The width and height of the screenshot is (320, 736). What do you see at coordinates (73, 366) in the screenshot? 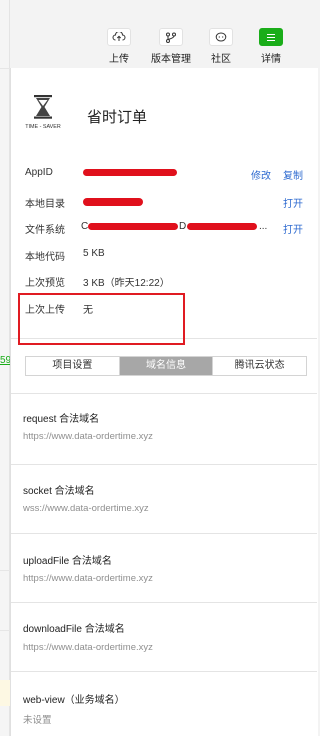
I see `tab-project-settings: 项目设置` at bounding box center [73, 366].